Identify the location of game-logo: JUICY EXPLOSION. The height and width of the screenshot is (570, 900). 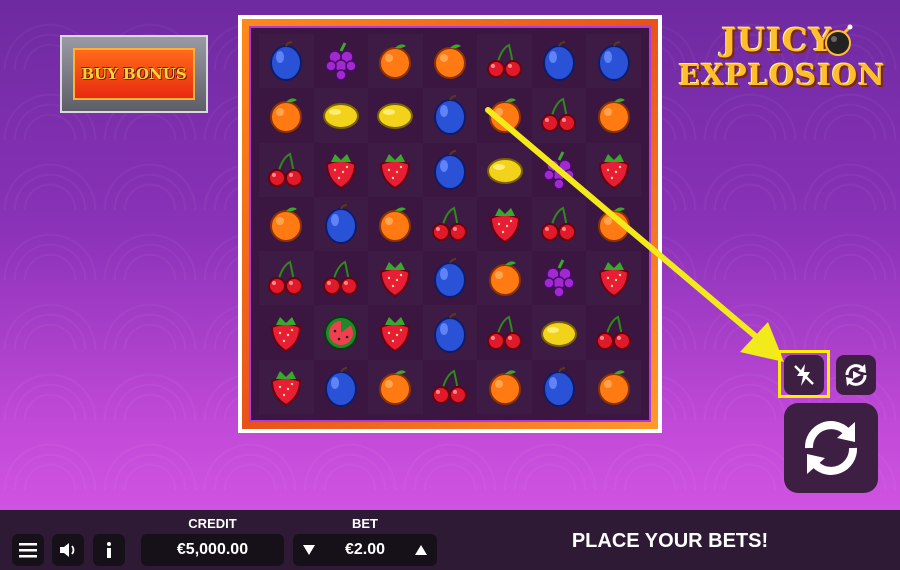
(782, 62).